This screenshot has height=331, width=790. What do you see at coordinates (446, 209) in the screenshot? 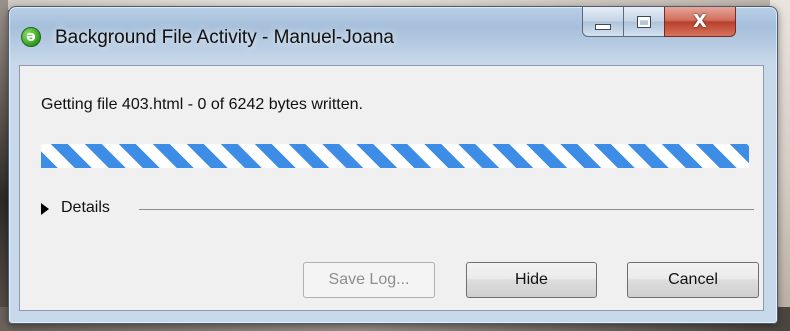
I see `details-divider` at bounding box center [446, 209].